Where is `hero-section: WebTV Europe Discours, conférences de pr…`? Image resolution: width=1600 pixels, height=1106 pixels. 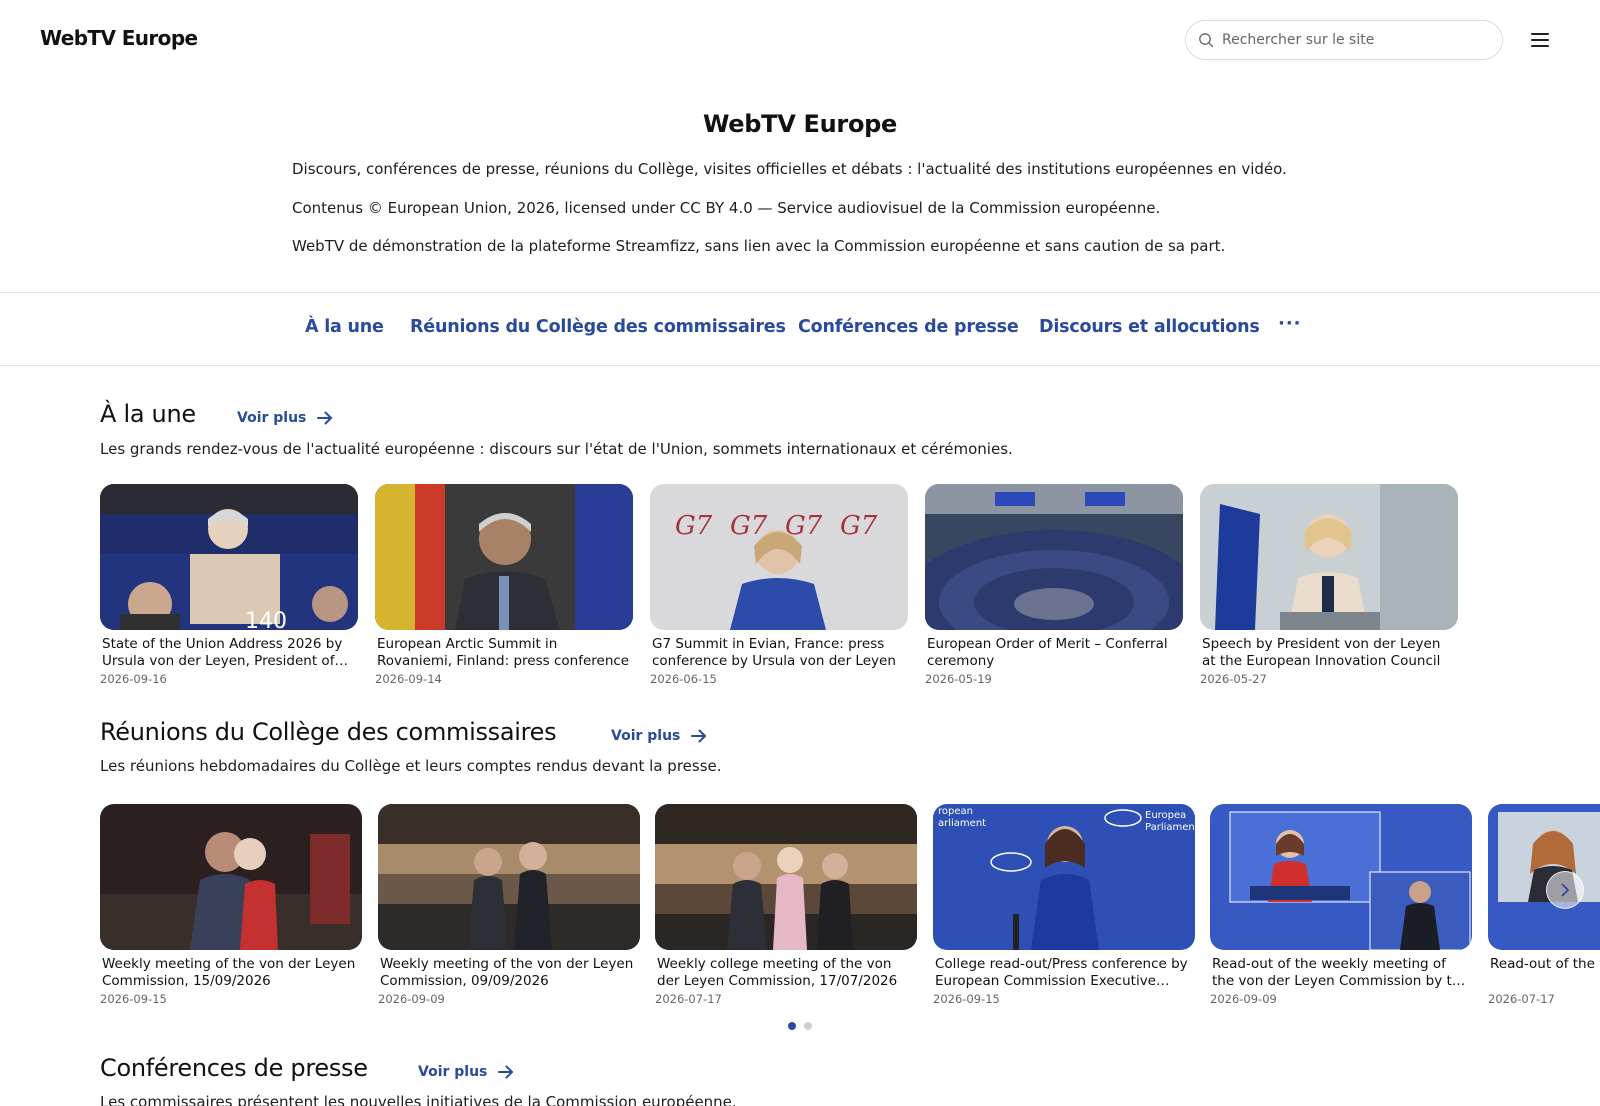 hero-section: WebTV Europe Discours, conférences de pr… is located at coordinates (800, 182).